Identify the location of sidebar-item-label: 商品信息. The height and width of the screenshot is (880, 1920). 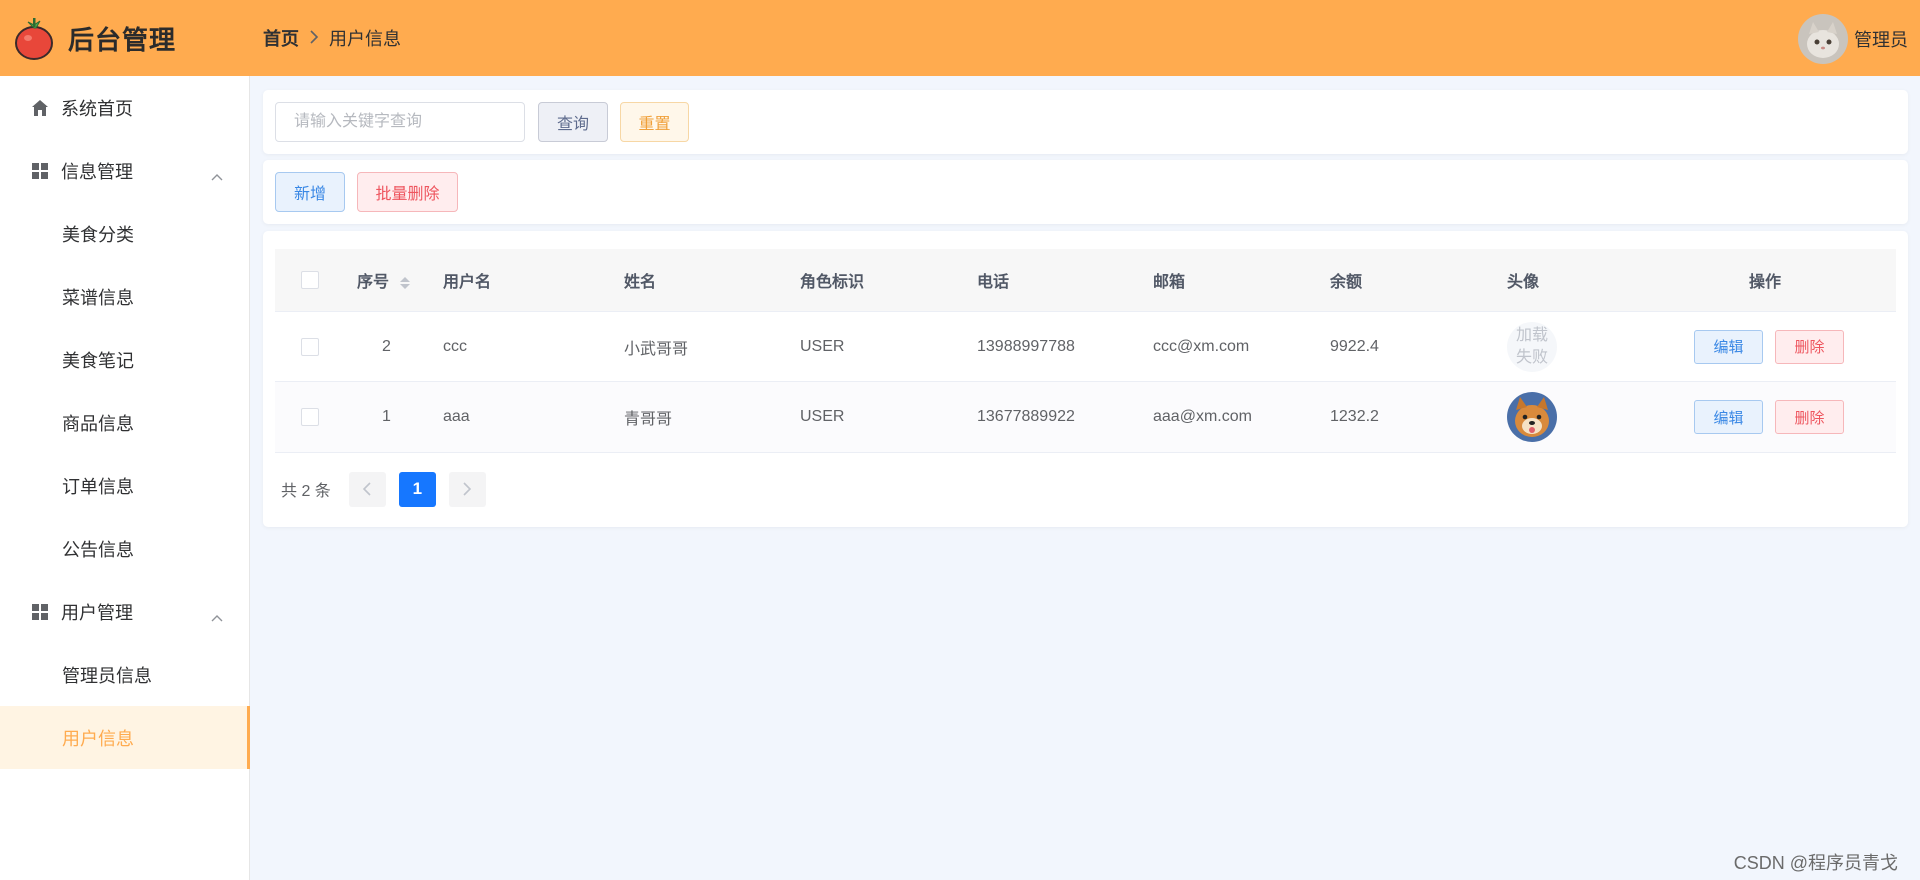
(98, 423).